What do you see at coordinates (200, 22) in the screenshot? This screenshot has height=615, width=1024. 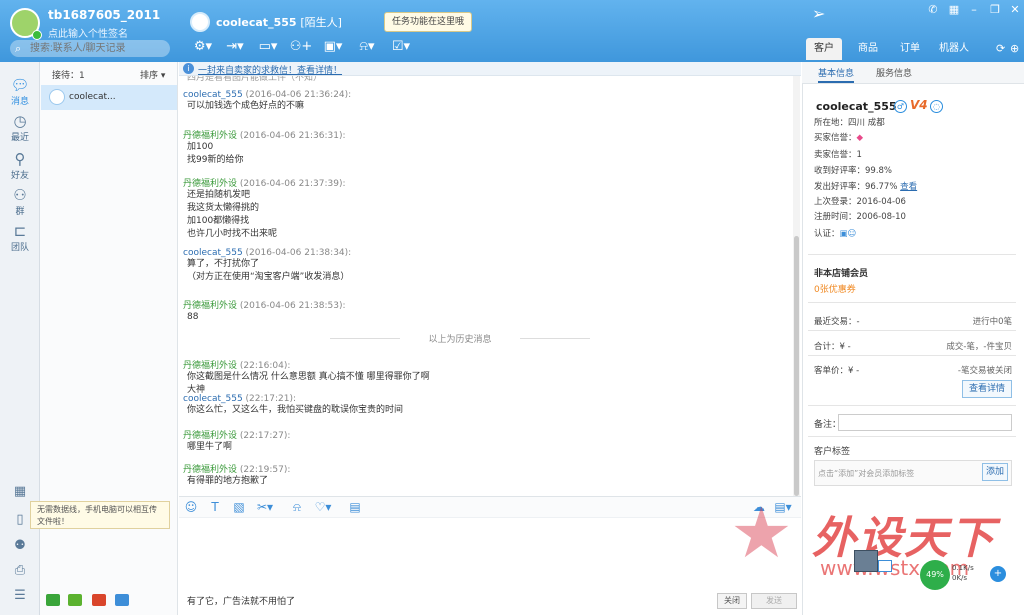 I see `contact-avatar` at bounding box center [200, 22].